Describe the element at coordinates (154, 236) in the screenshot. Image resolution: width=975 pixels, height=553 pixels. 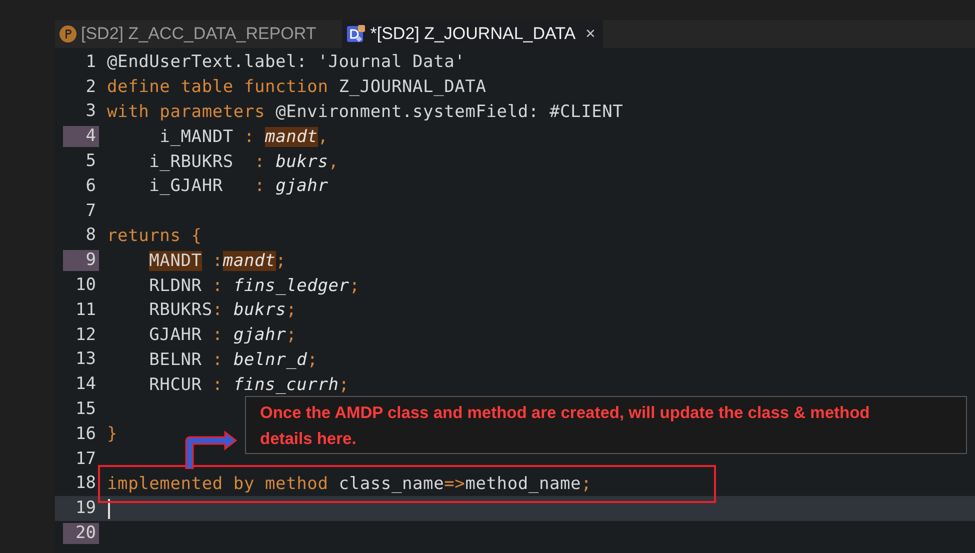
I see `code-line: returns {` at that location.